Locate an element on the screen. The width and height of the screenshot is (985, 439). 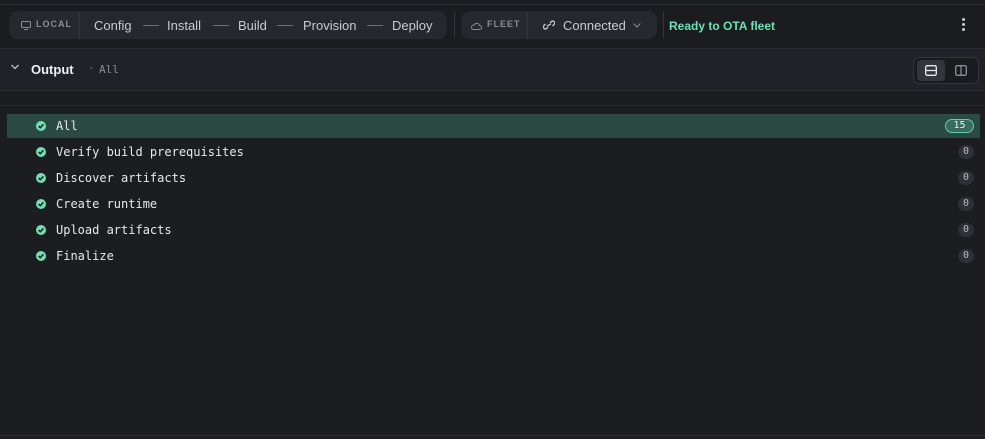
connection-dropdown: Connected is located at coordinates (596, 25).